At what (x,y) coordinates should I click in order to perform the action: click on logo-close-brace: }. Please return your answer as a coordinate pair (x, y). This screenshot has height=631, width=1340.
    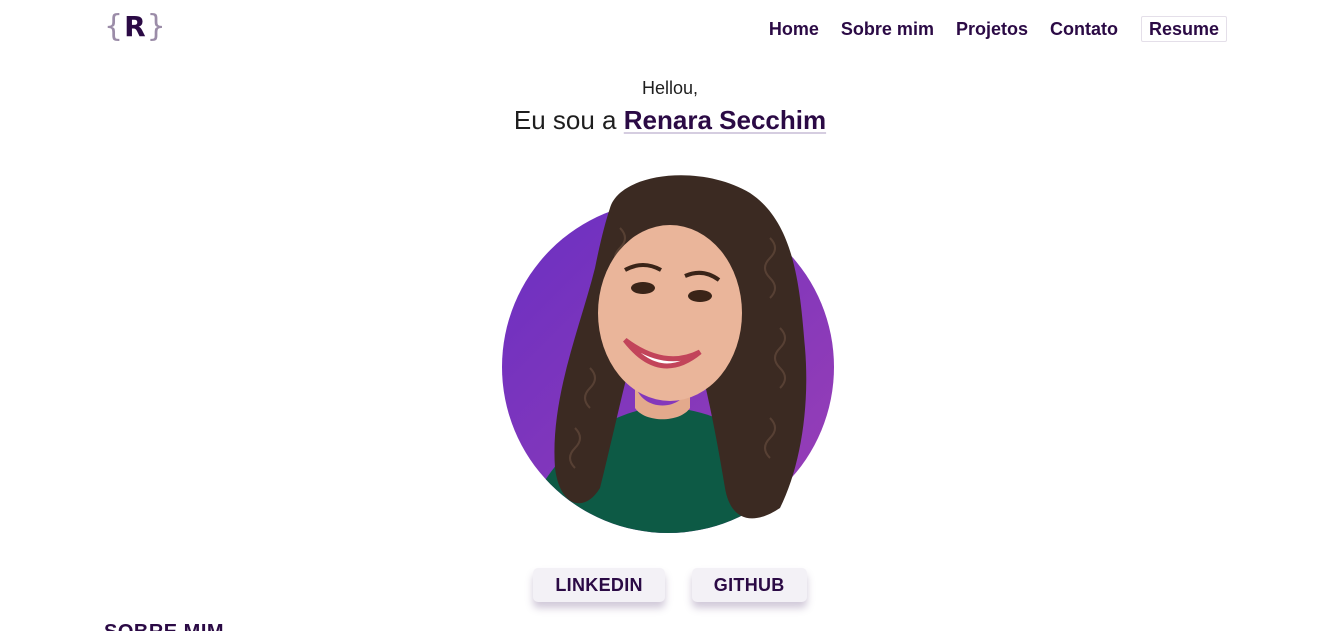
    Looking at the image, I should click on (156, 26).